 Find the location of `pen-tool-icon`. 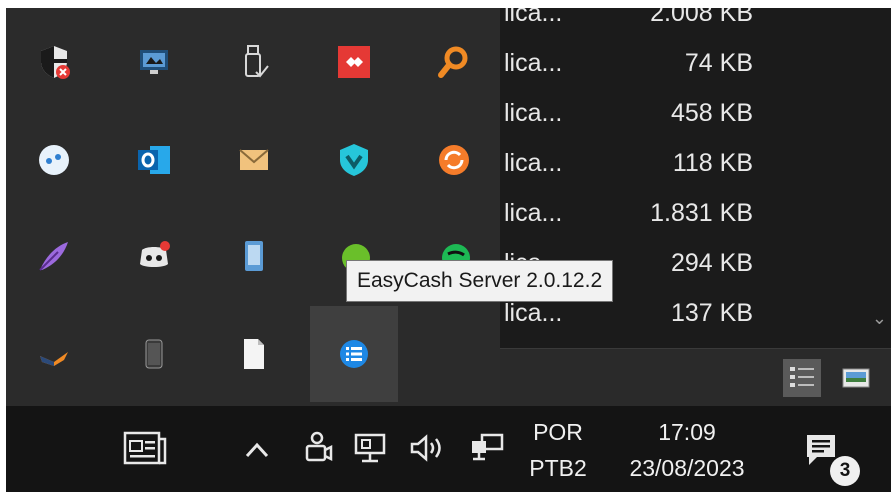

pen-tool-icon is located at coordinates (54, 354).